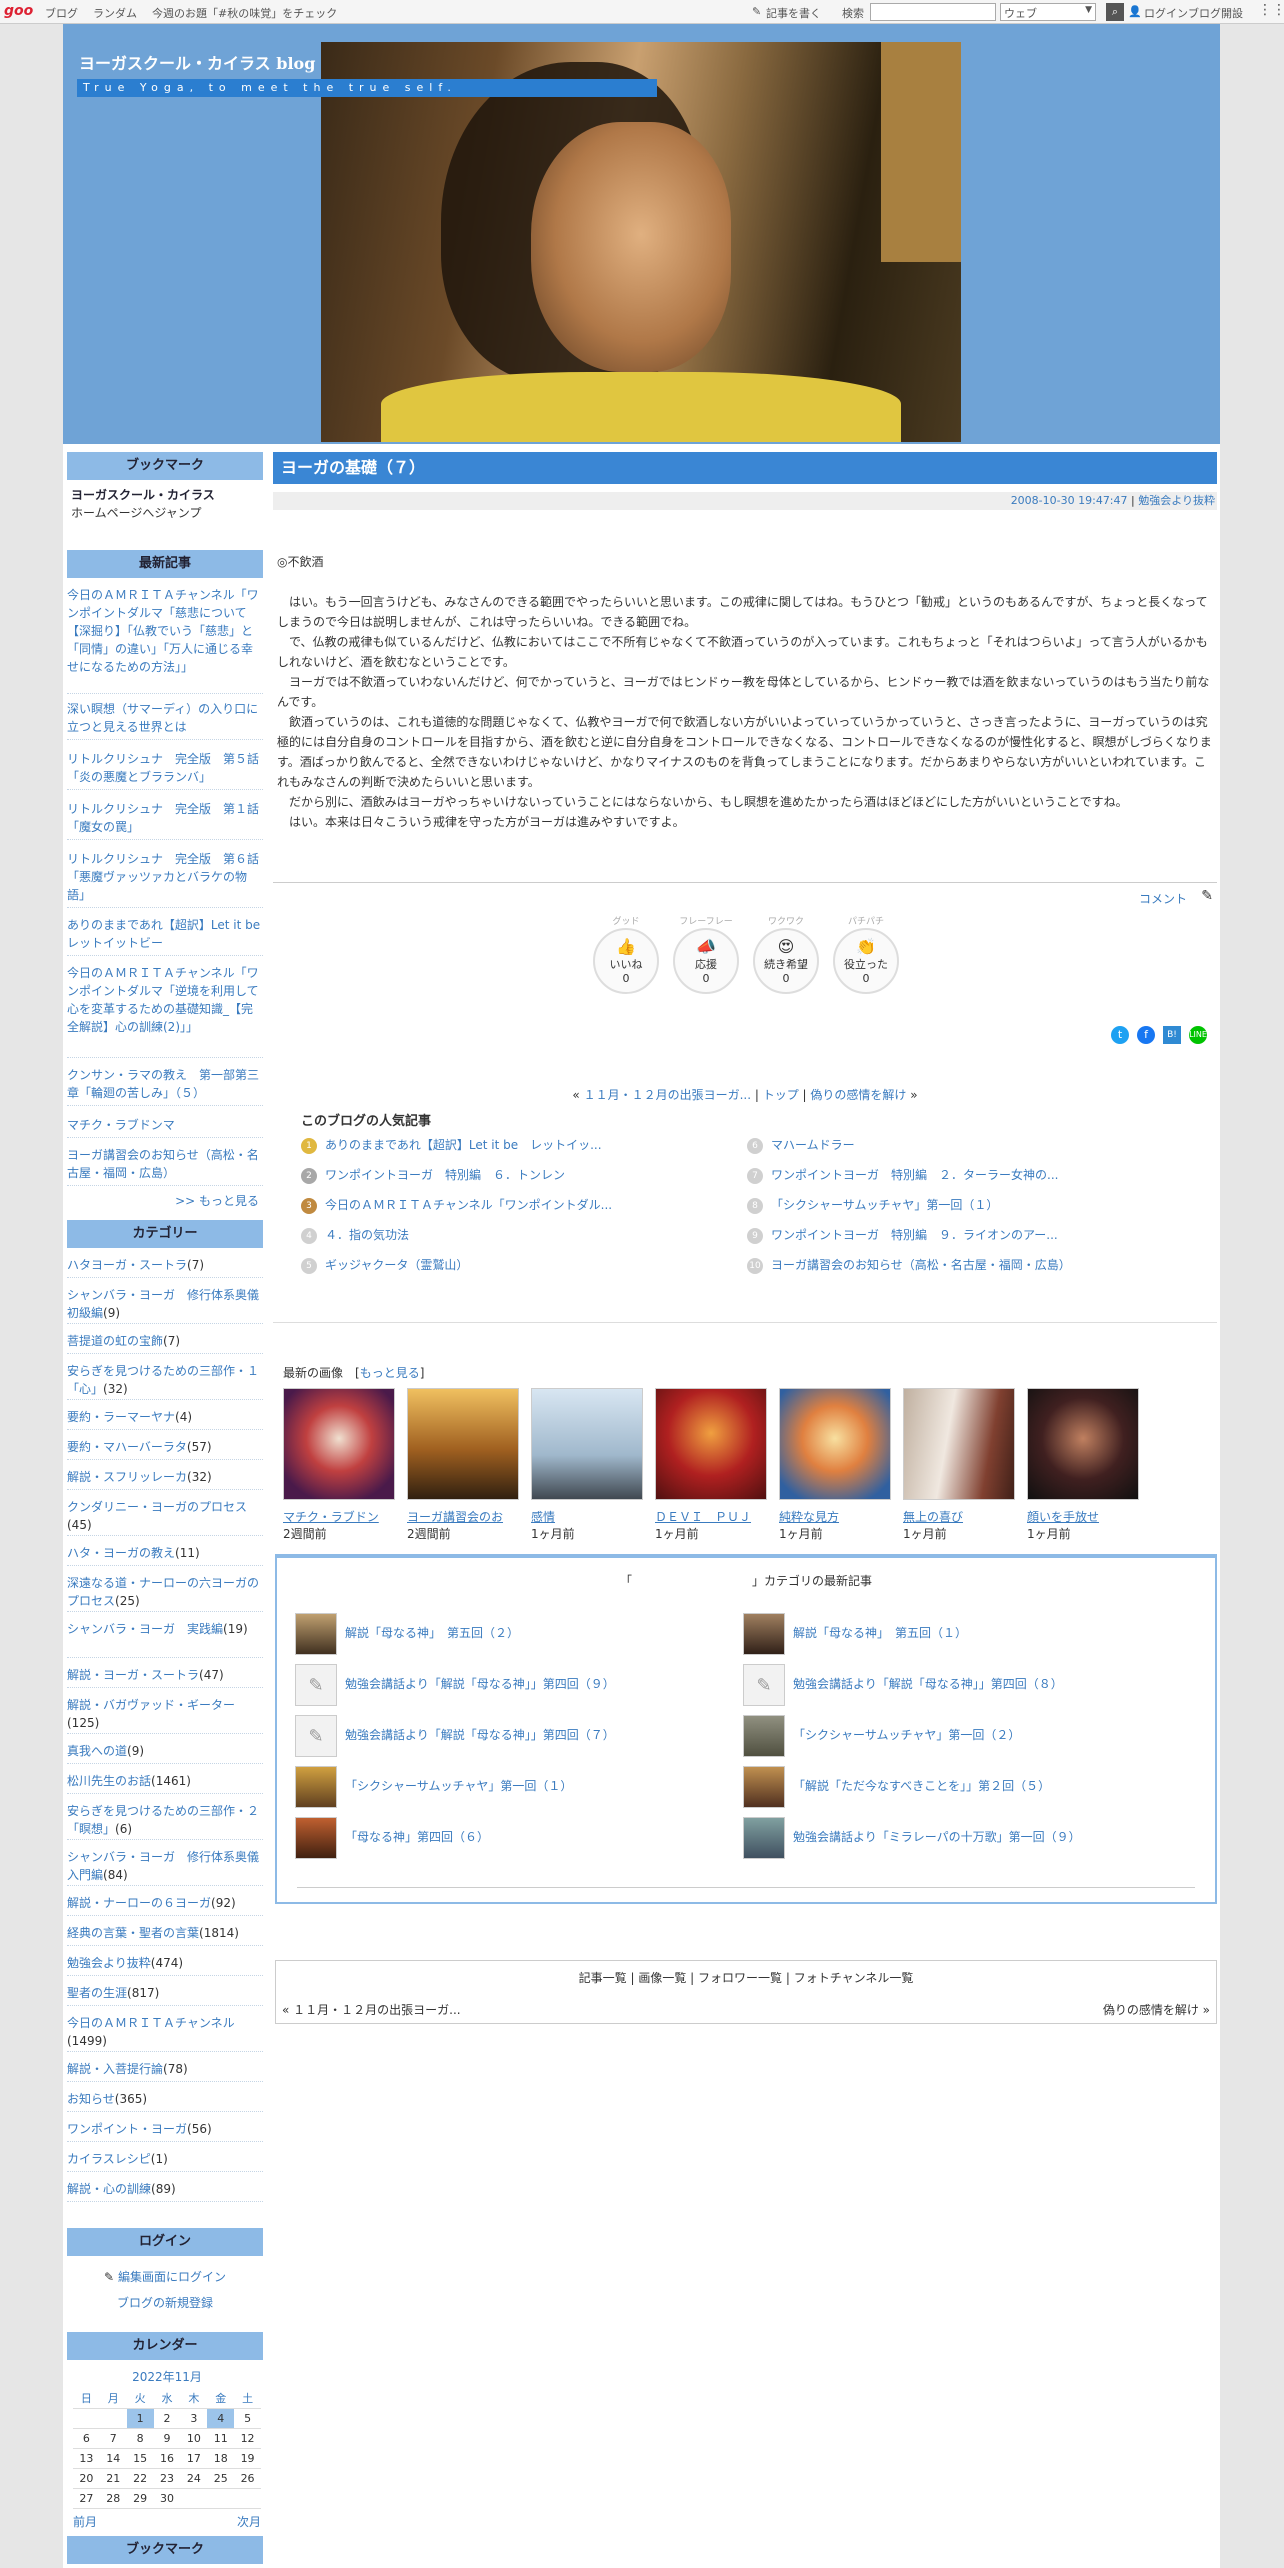 This screenshot has height=2568, width=1284. Describe the element at coordinates (86, 2459) in the screenshot. I see `calendar-day: 13` at that location.